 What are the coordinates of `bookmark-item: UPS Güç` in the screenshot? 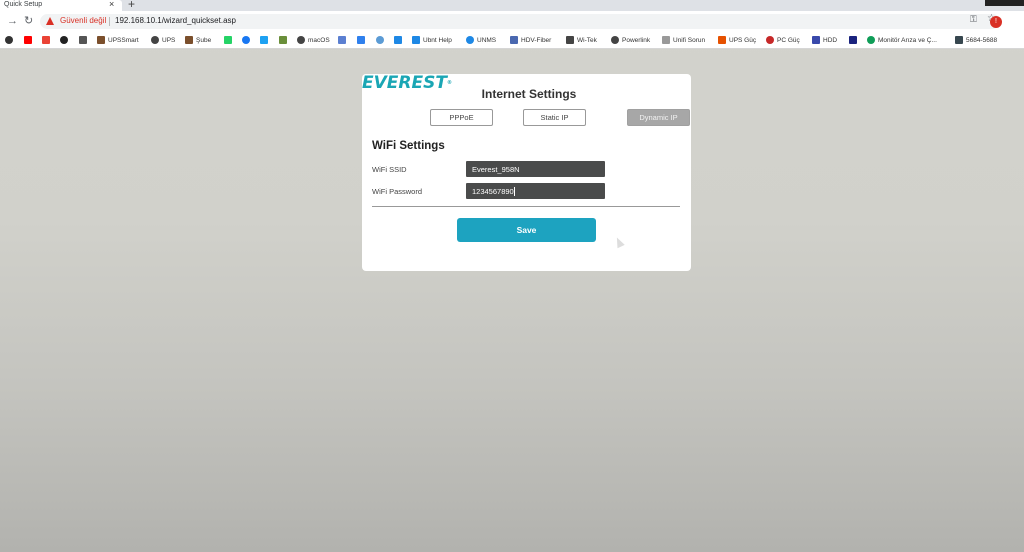 It's located at (737, 40).